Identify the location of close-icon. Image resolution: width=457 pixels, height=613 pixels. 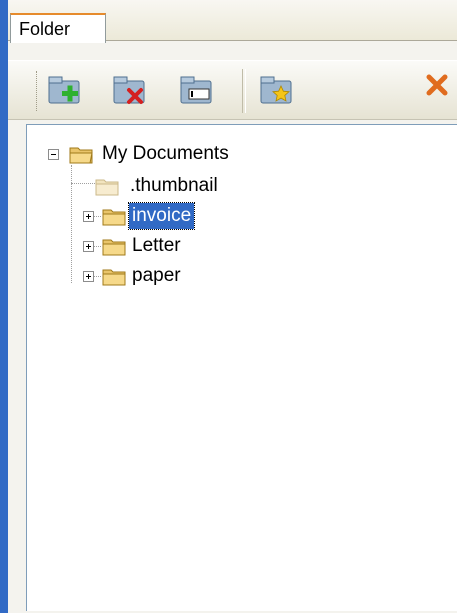
(437, 85).